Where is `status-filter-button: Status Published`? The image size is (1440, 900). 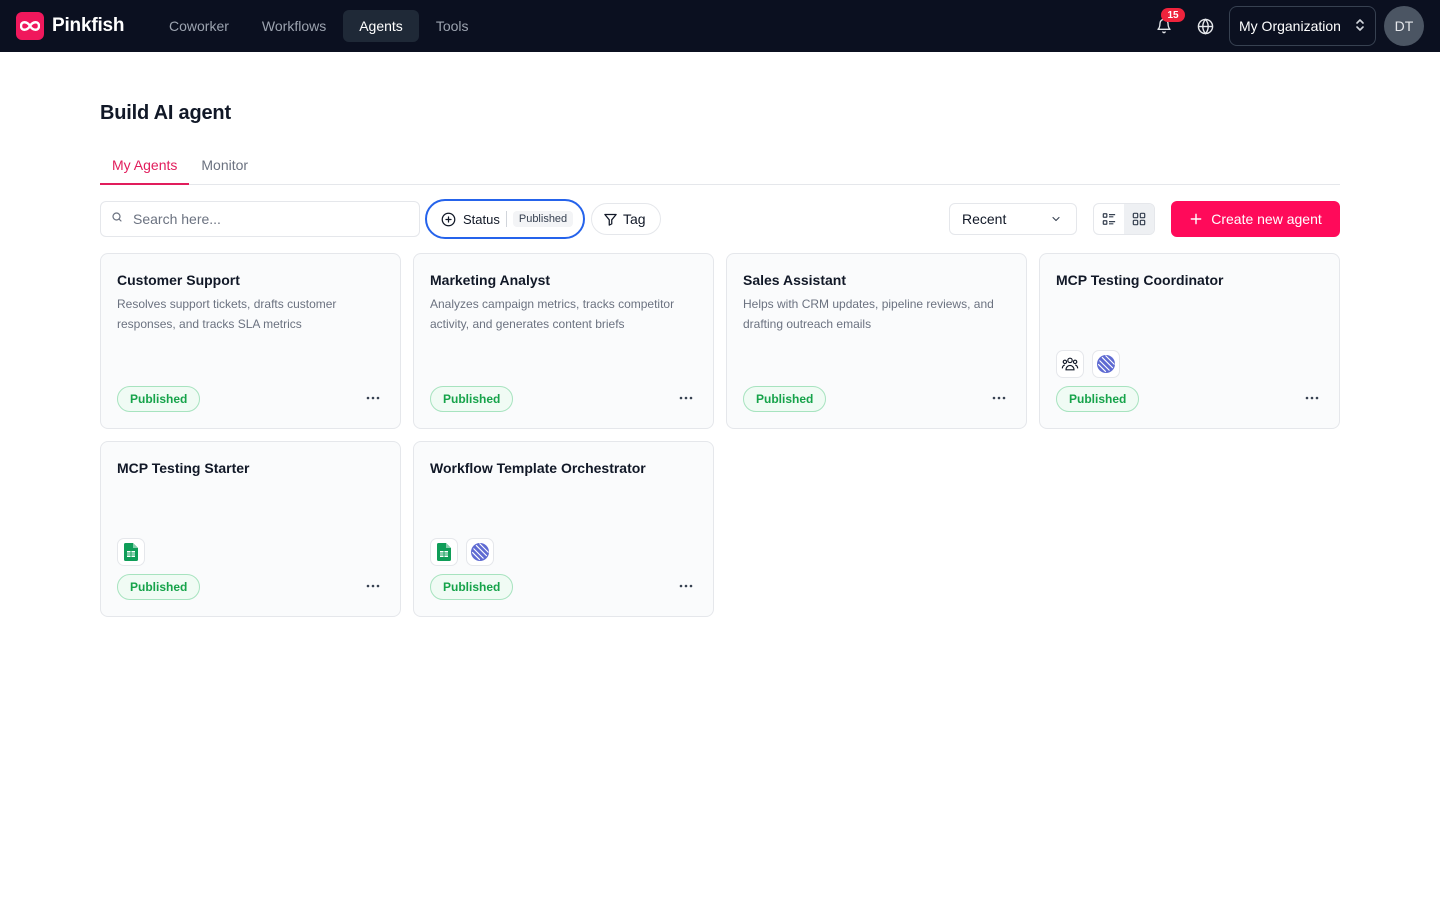 status-filter-button: Status Published is located at coordinates (505, 219).